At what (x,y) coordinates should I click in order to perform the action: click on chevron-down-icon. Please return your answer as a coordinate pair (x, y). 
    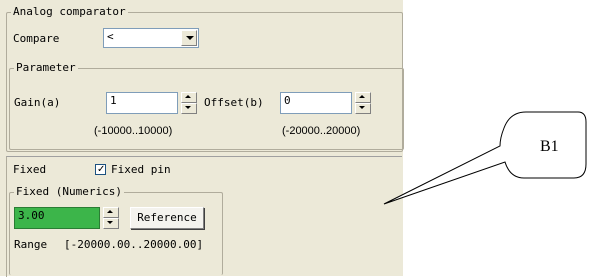
    Looking at the image, I should click on (190, 38).